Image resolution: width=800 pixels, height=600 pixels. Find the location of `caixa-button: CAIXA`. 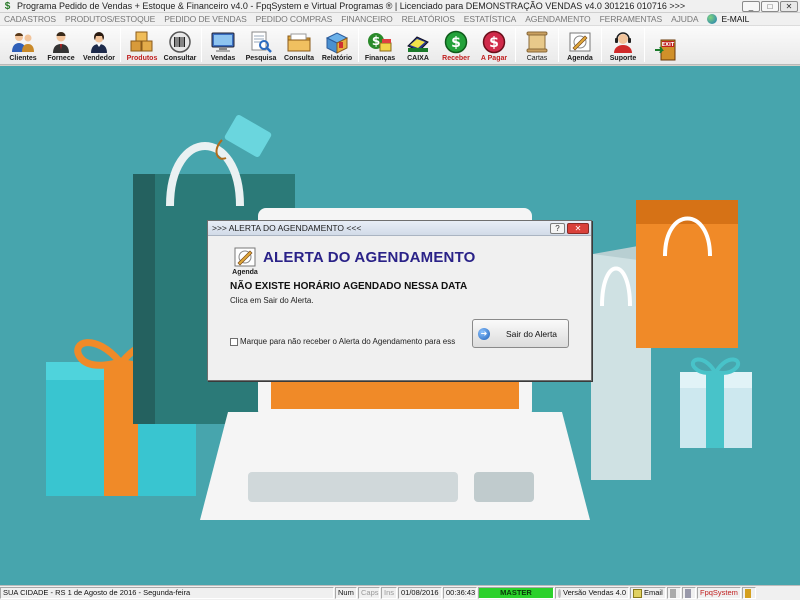

caixa-button: CAIXA is located at coordinates (418, 45).